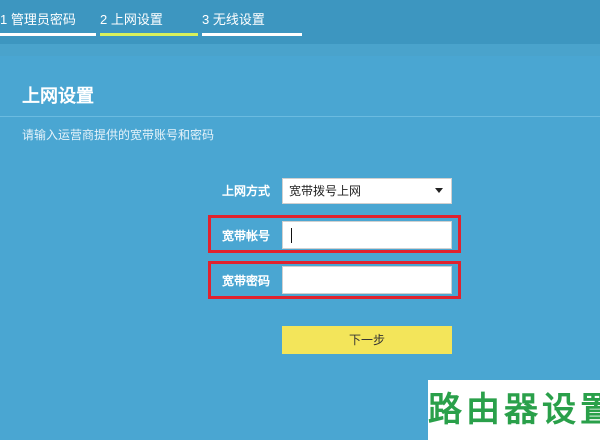 The width and height of the screenshot is (600, 440). I want to click on step-wireless-settings: 3 无线设置, so click(233, 20).